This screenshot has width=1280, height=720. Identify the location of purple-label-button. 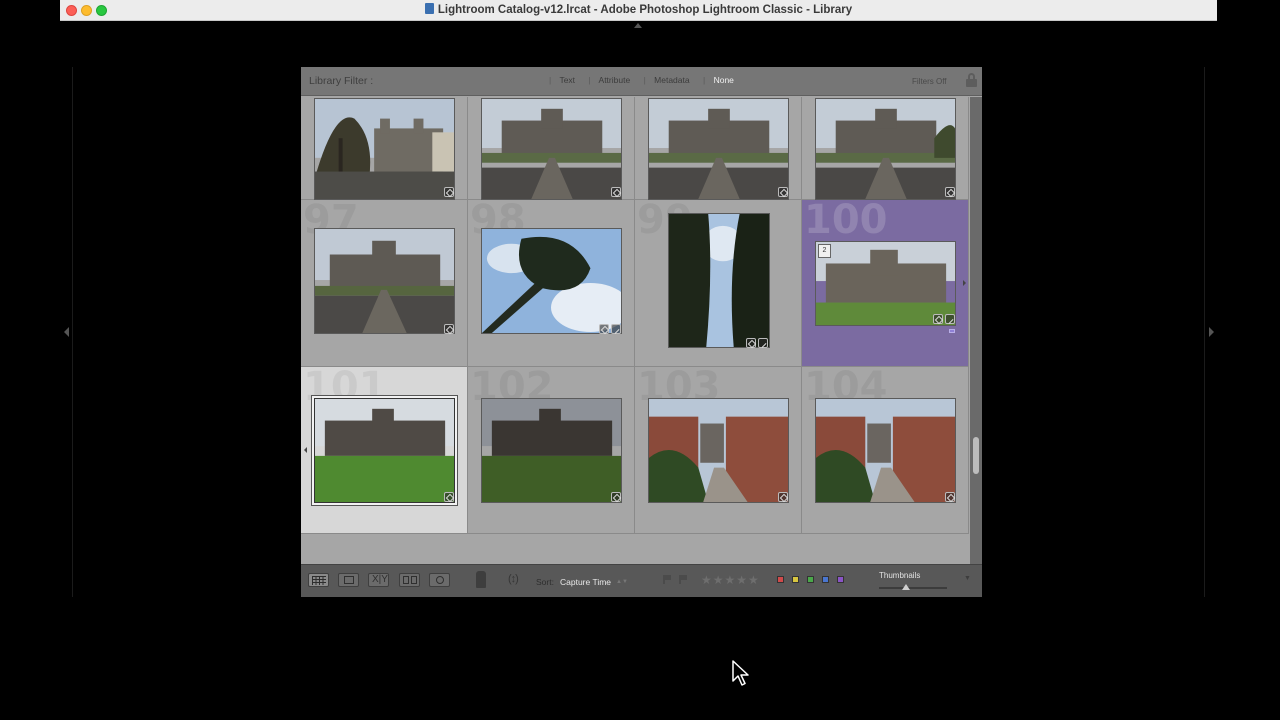
(840, 579).